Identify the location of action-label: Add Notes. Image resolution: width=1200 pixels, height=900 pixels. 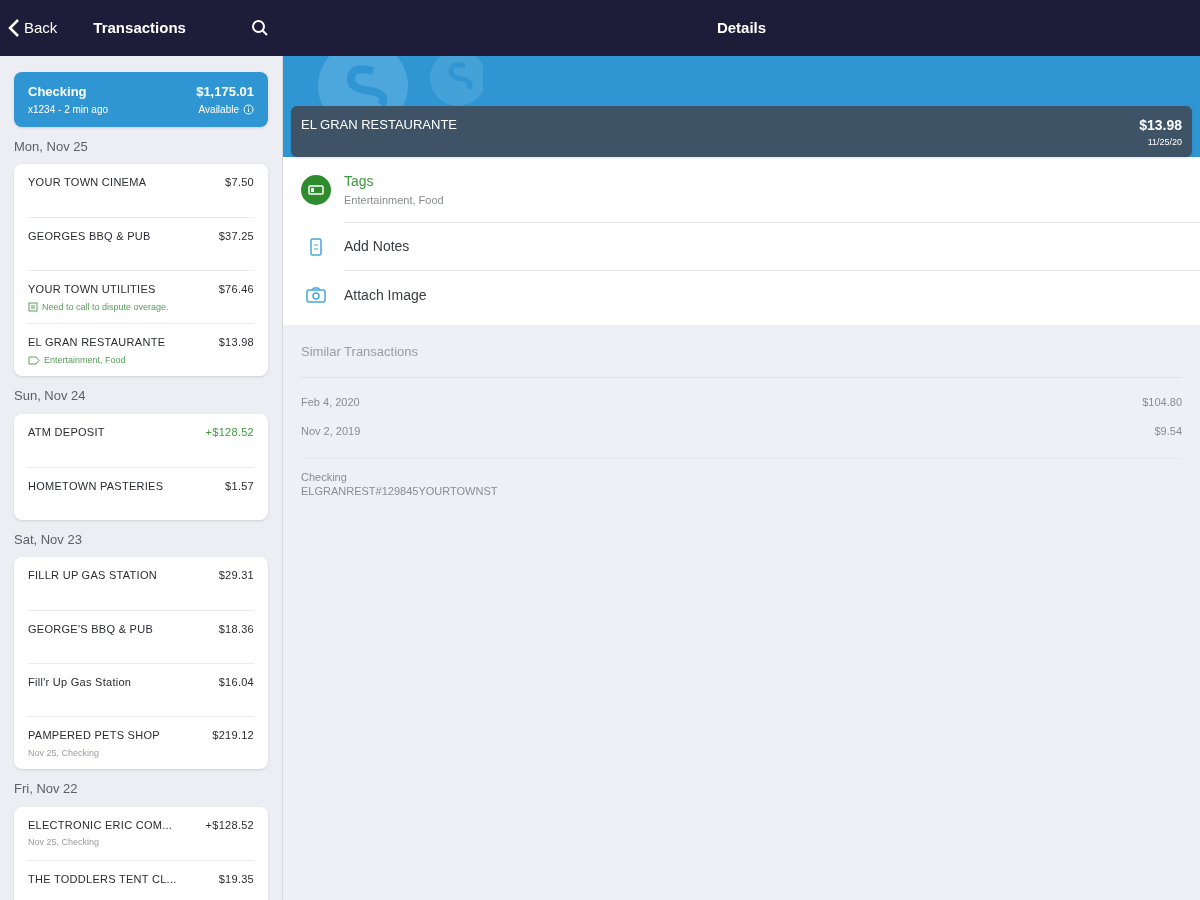
(377, 246).